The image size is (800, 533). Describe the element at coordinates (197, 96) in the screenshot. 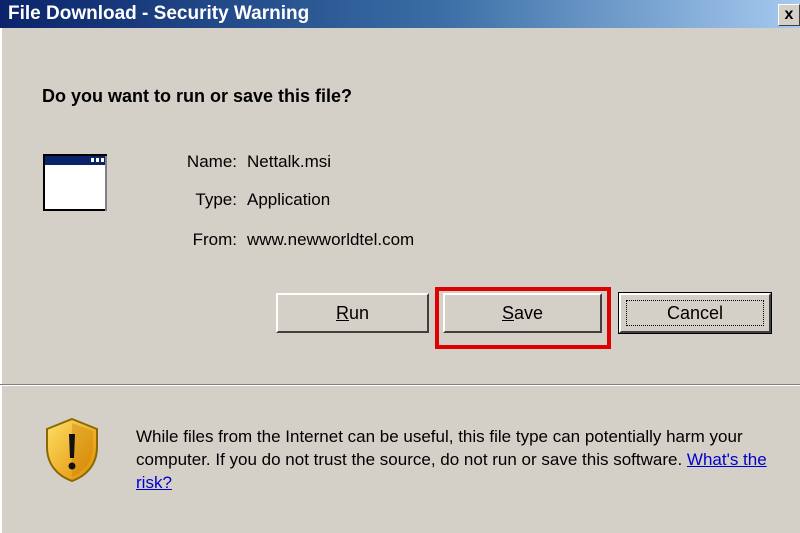

I see `prompt-question: Do you want to run or save this file?` at that location.